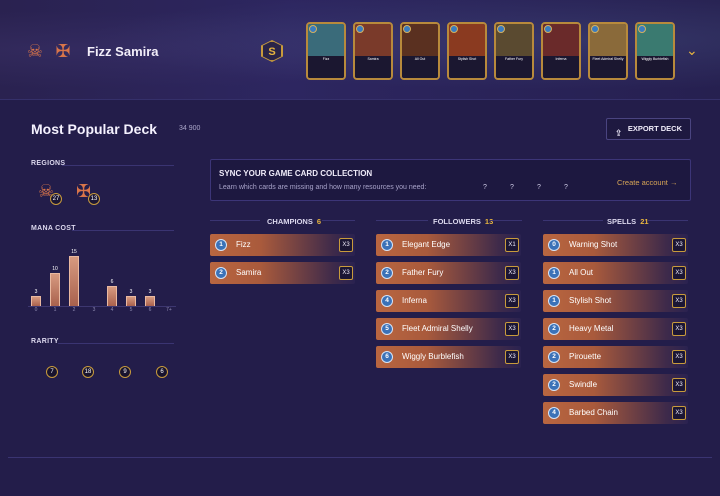 Image resolution: width=720 pixels, height=496 pixels. Describe the element at coordinates (655, 51) in the screenshot. I see `header-card: Wiggly Burblefish` at that location.